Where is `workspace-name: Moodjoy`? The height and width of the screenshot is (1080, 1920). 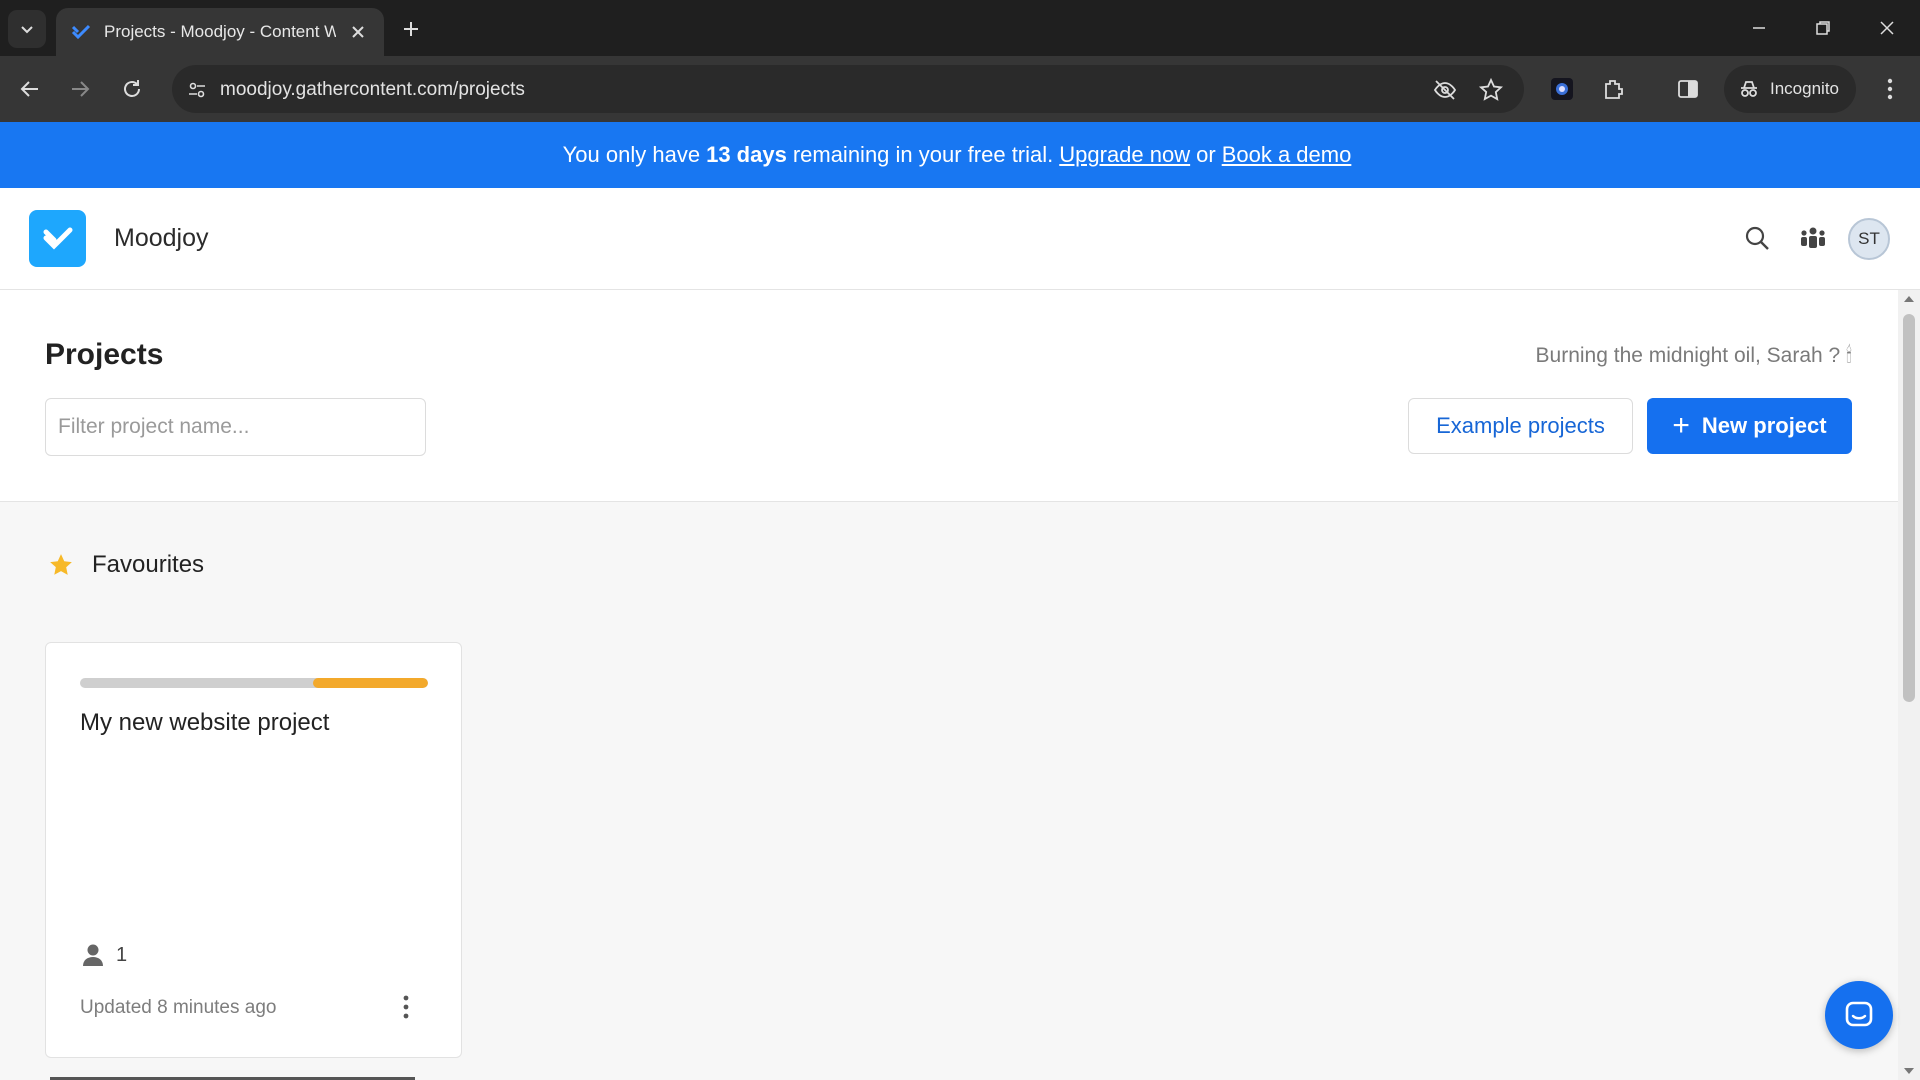 workspace-name: Moodjoy is located at coordinates (161, 238).